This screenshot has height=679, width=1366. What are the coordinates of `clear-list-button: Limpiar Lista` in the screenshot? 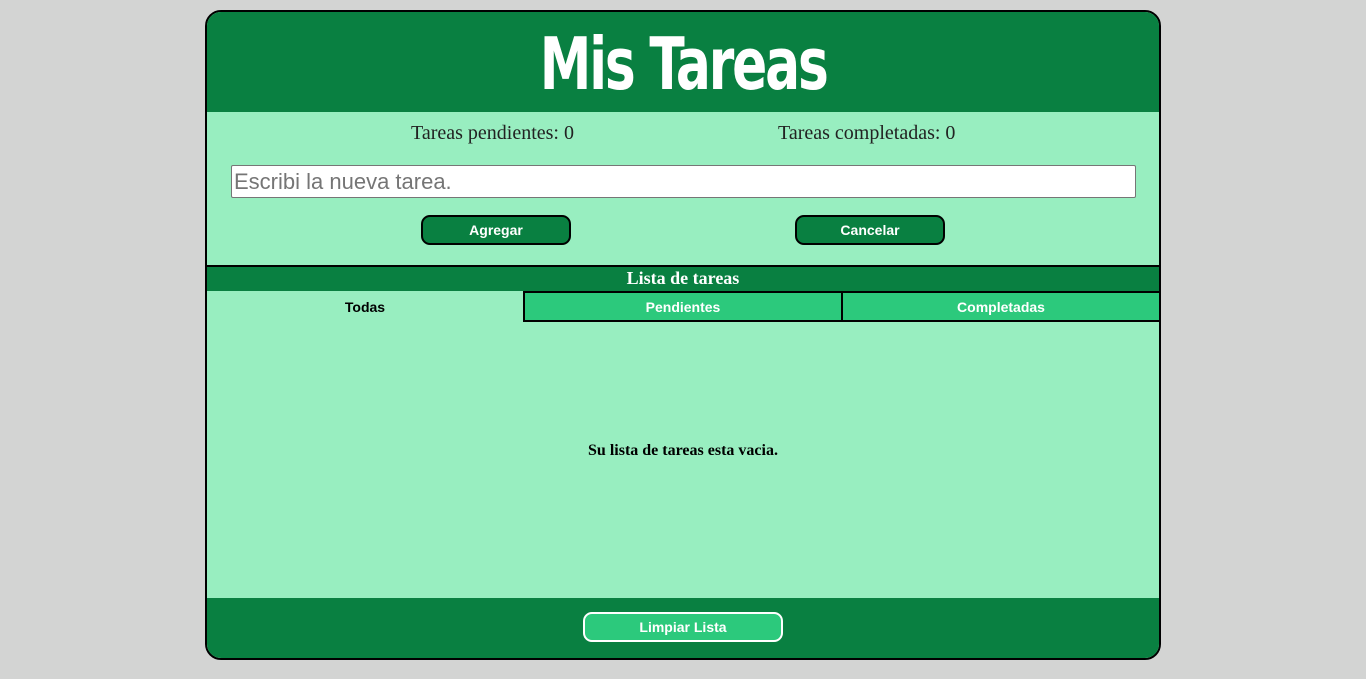 It's located at (683, 627).